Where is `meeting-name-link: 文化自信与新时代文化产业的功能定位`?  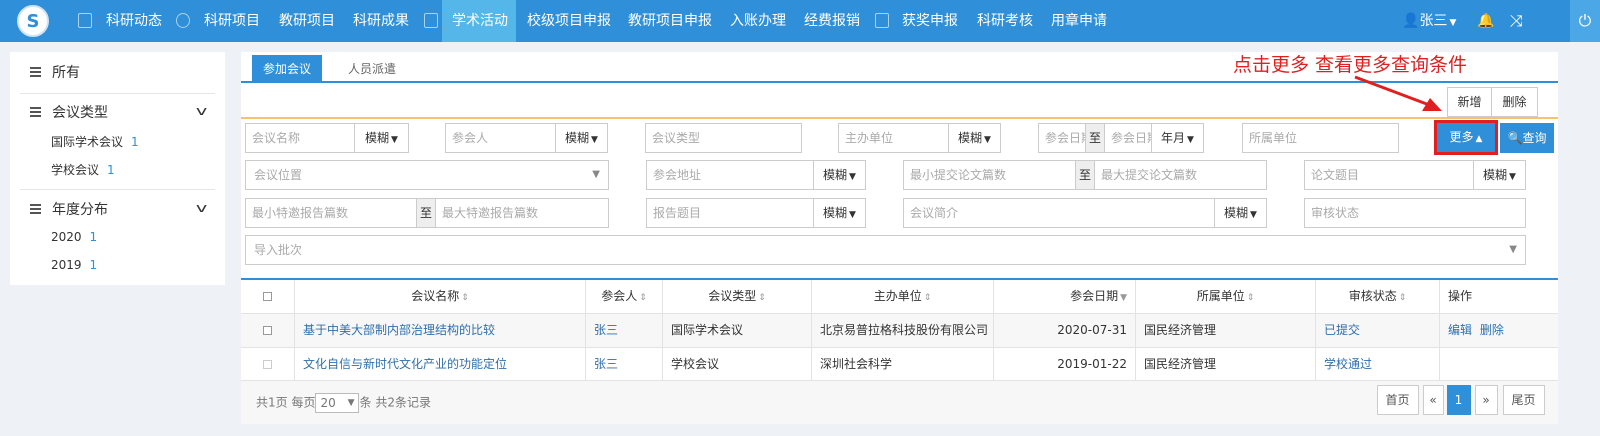 meeting-name-link: 文化自信与新时代文化产业的功能定位 is located at coordinates (440, 364).